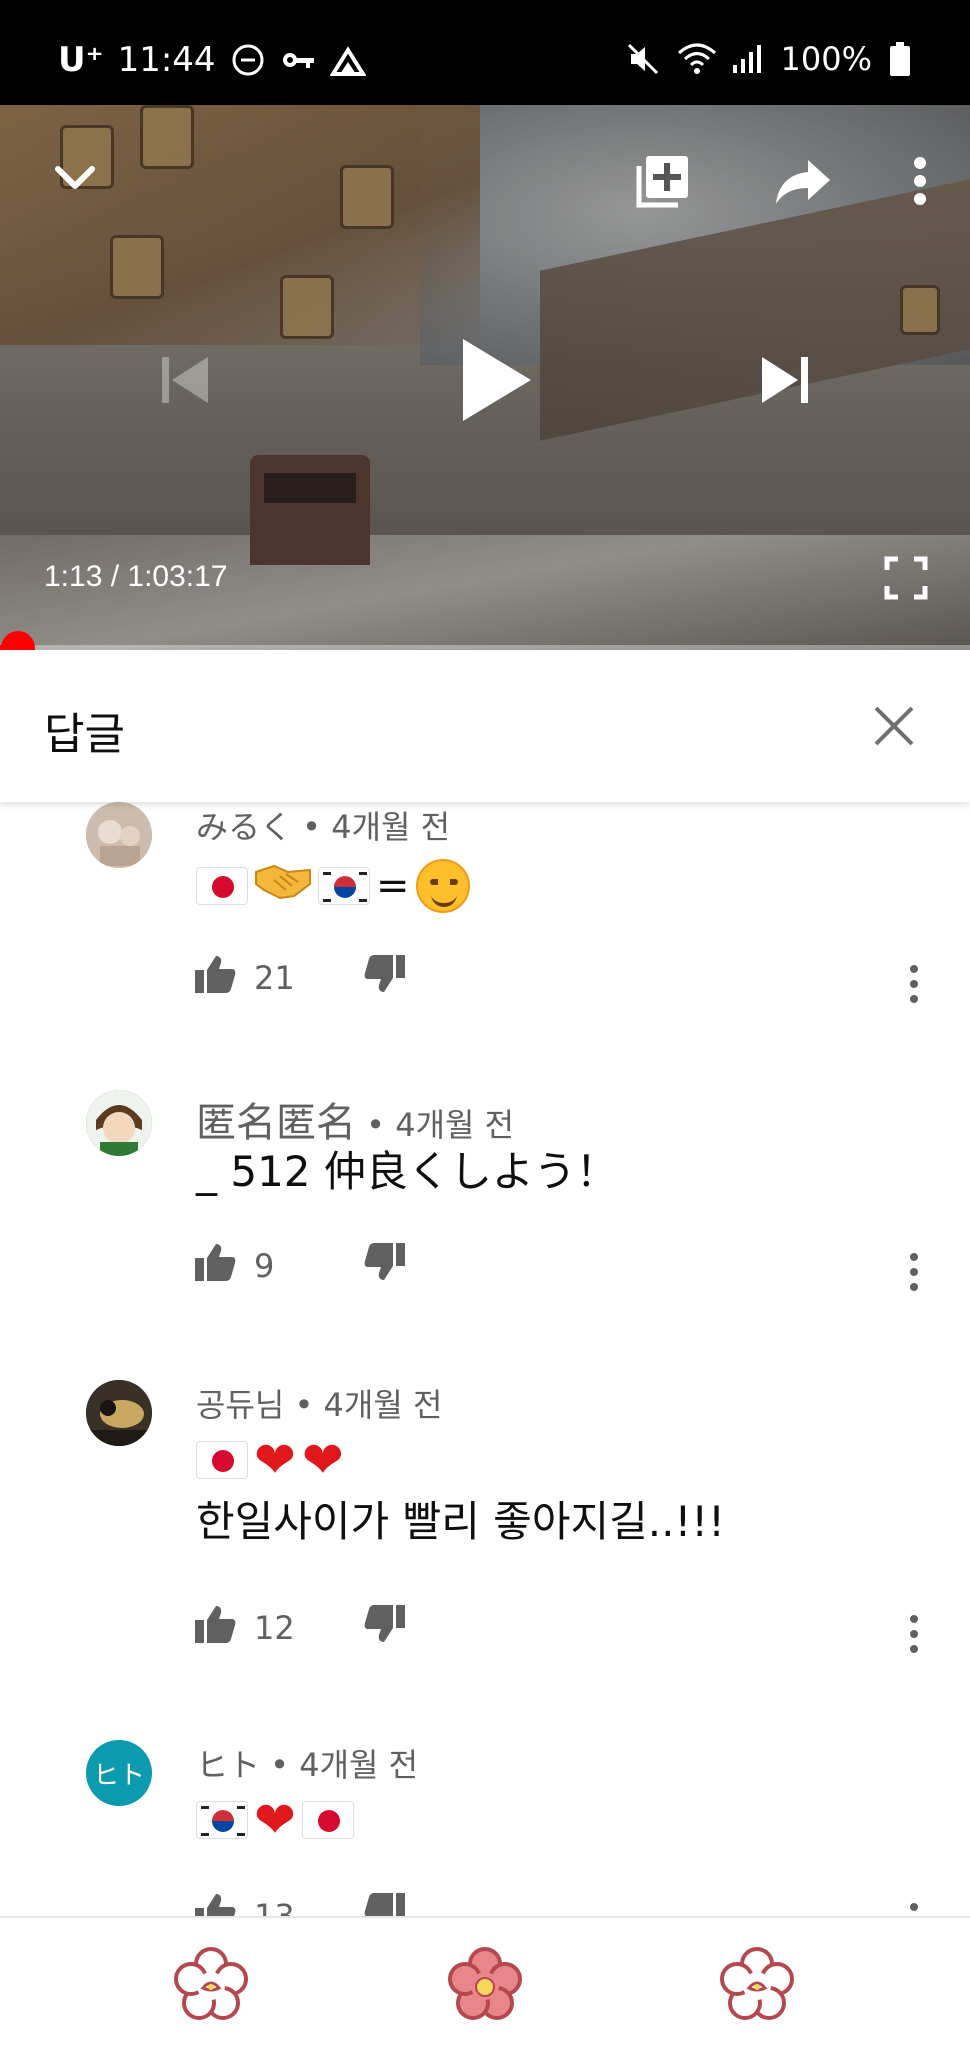  What do you see at coordinates (906, 578) in the screenshot?
I see `fullscreen-icon` at bounding box center [906, 578].